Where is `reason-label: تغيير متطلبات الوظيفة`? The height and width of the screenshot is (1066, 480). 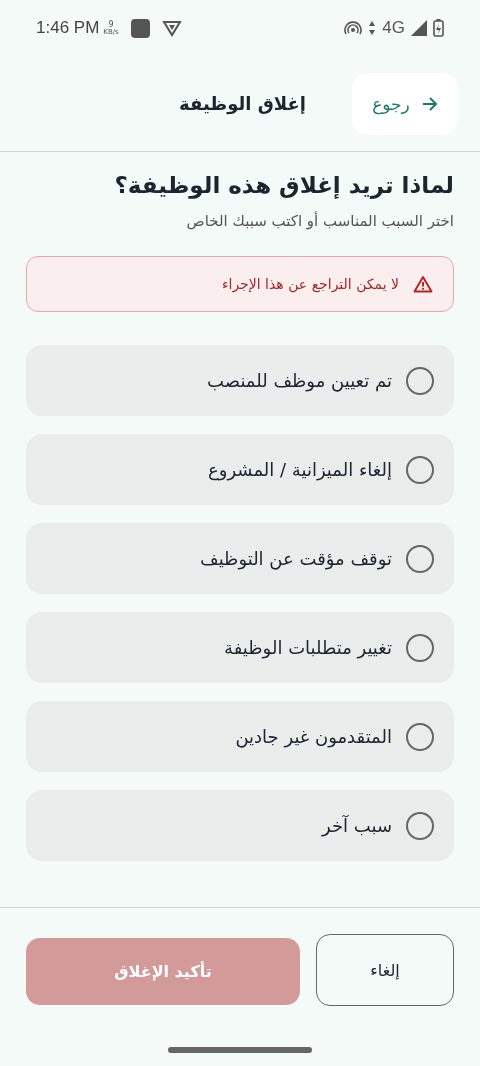
reason-label: تغيير متطلبات الوظيفة is located at coordinates (308, 647).